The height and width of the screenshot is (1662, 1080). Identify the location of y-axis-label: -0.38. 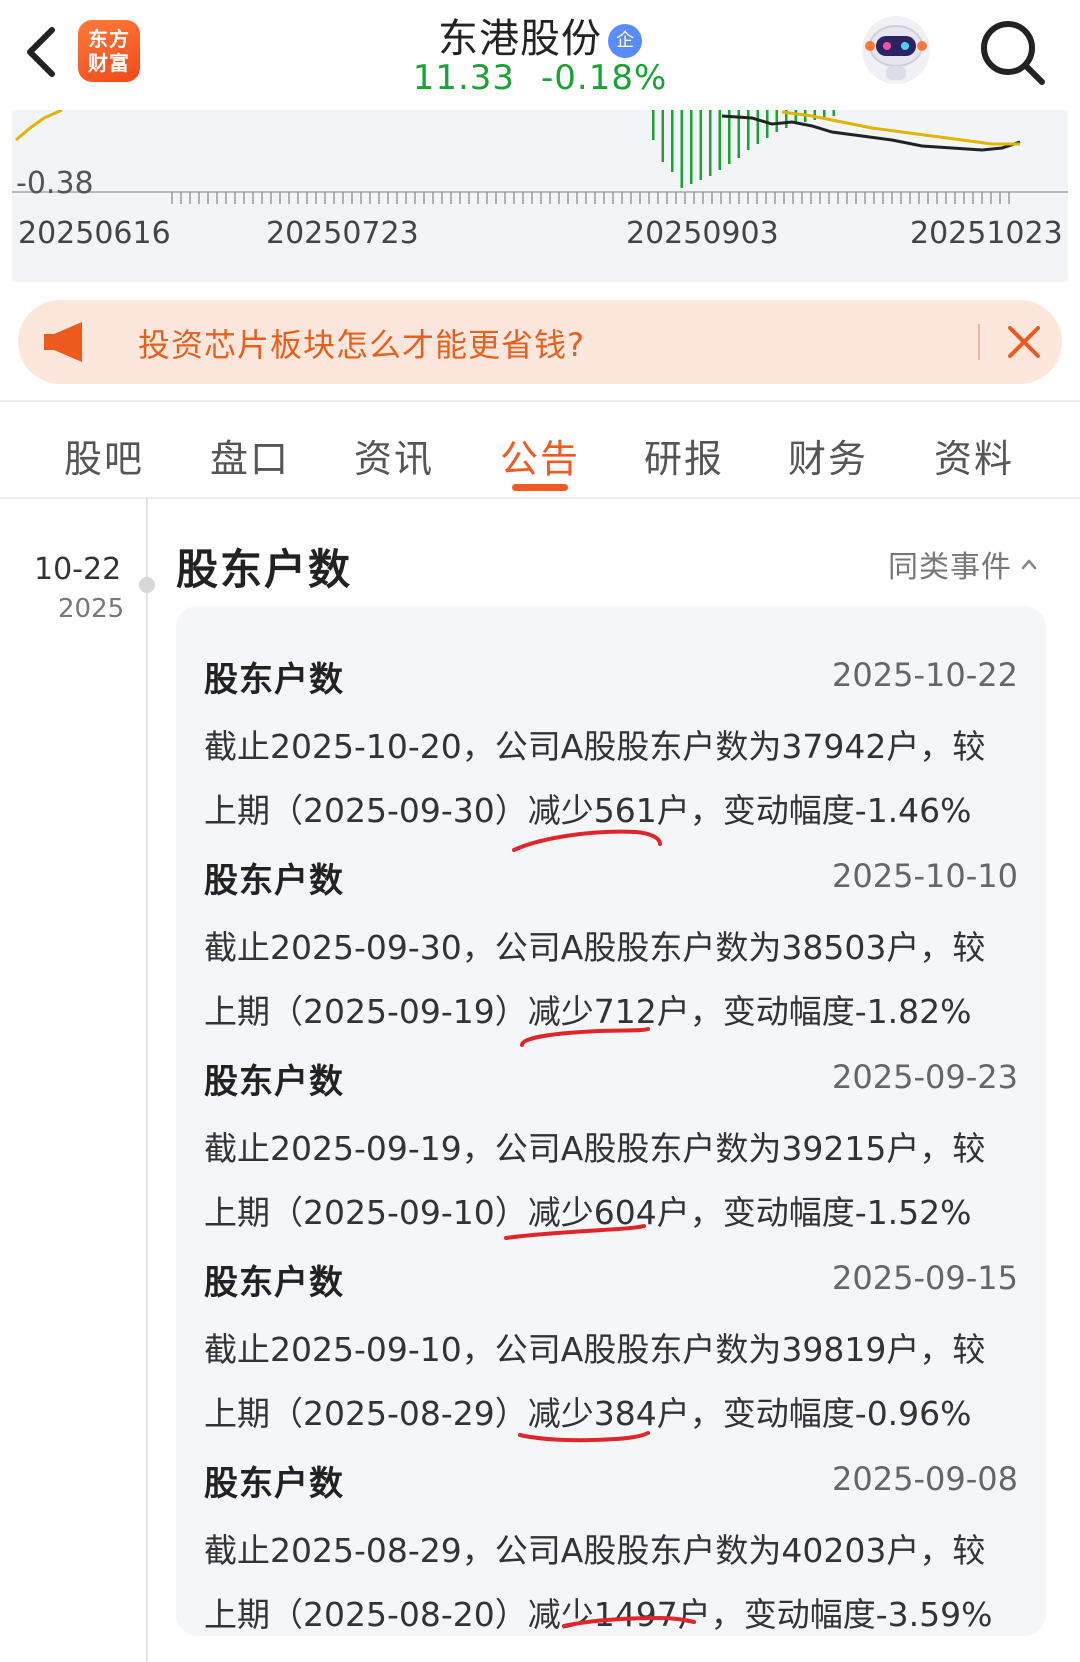
(55, 183).